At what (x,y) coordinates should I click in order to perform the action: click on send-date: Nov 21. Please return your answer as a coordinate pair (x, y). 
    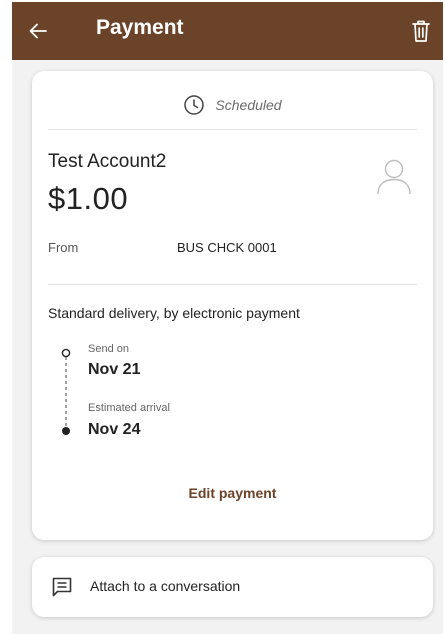
    Looking at the image, I should click on (114, 369).